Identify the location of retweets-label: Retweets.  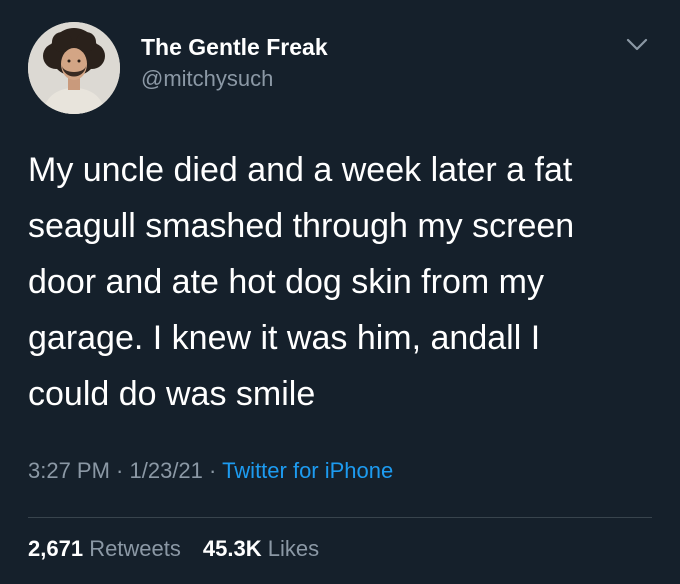
(135, 548).